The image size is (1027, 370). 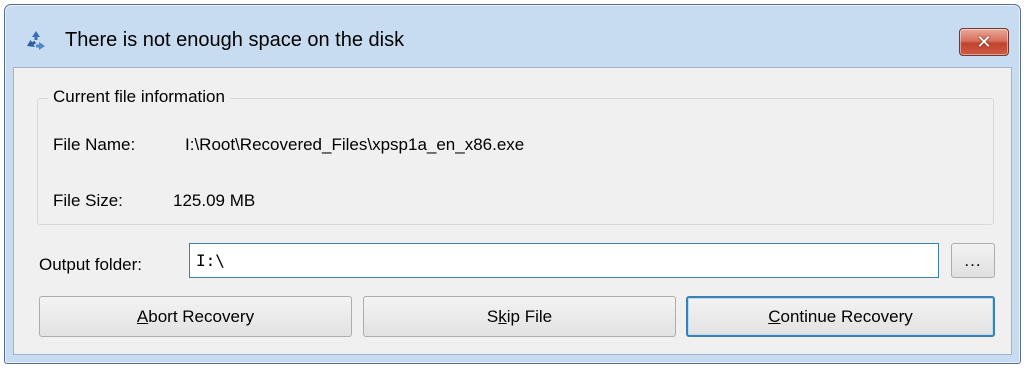 I want to click on continue-recovery-button: Continue Recovery, so click(x=840, y=316).